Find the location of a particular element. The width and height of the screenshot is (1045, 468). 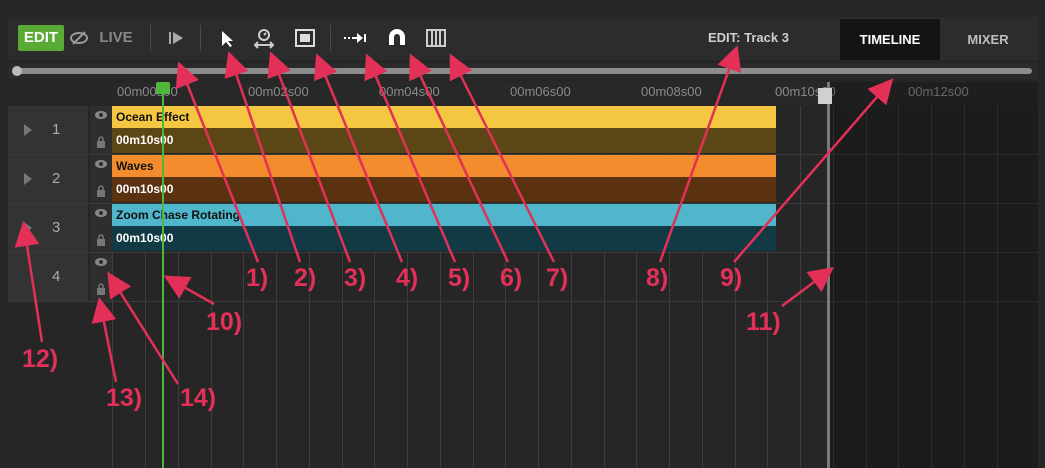

annotation-label: 10) is located at coordinates (224, 322).